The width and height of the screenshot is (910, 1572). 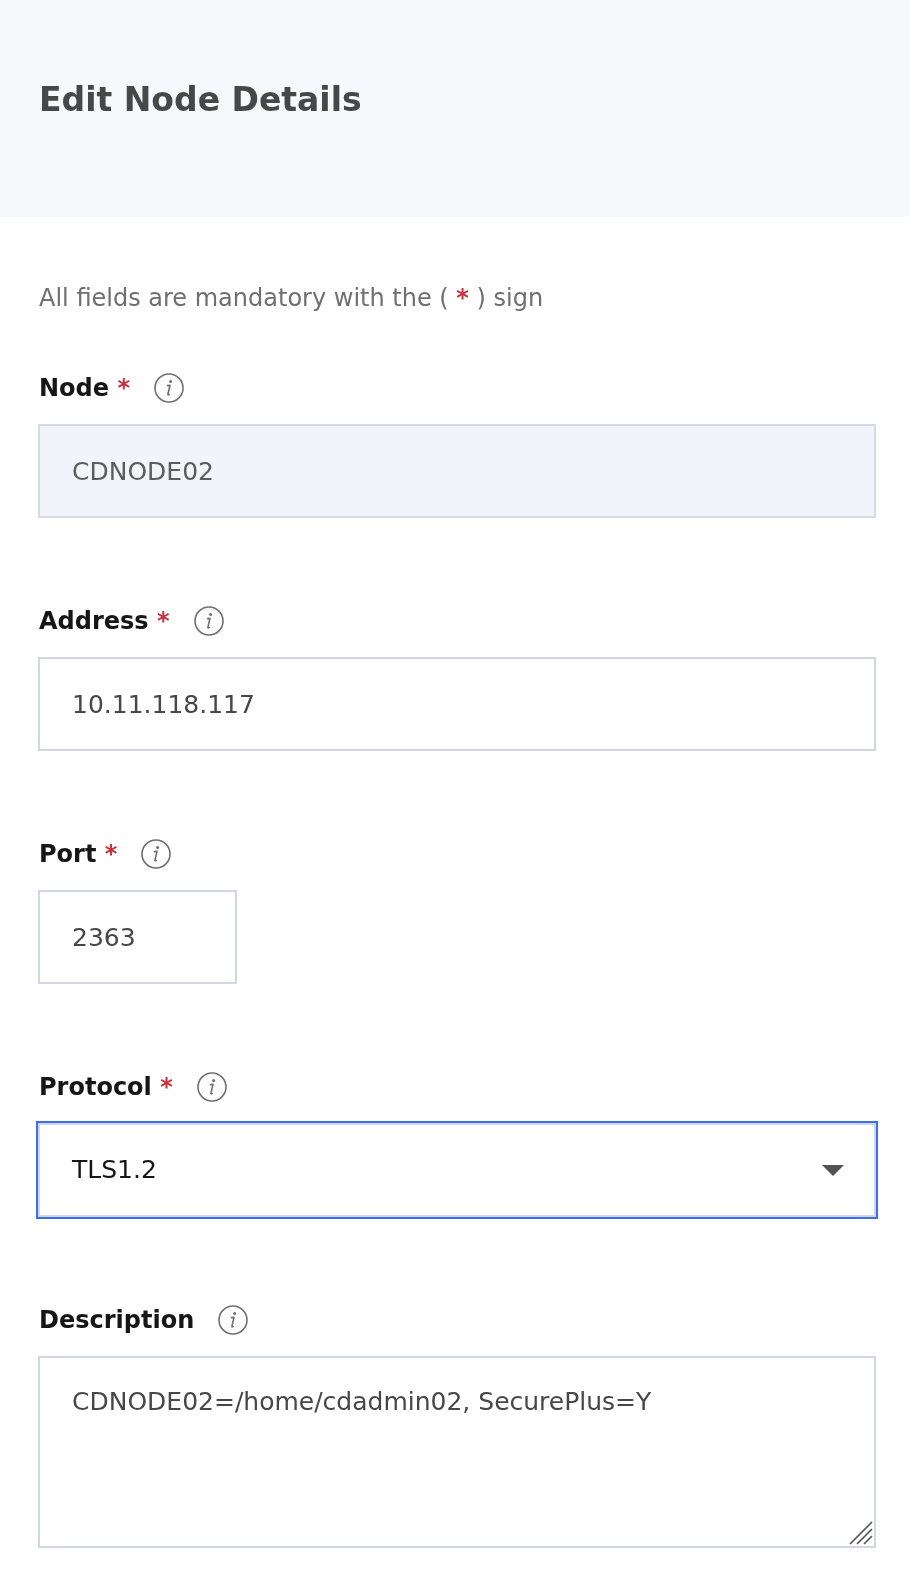 I want to click on text-input: 10.11.118.117, so click(x=457, y=704).